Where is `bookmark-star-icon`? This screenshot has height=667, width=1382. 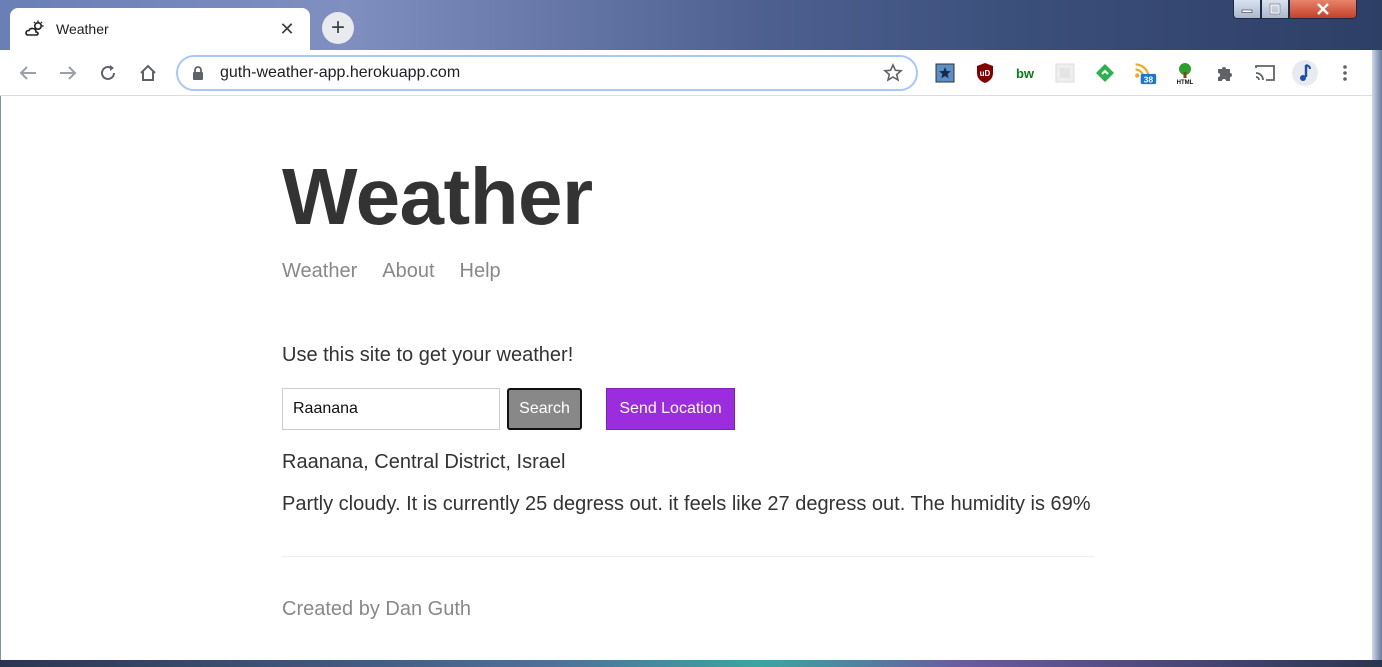
bookmark-star-icon is located at coordinates (893, 73).